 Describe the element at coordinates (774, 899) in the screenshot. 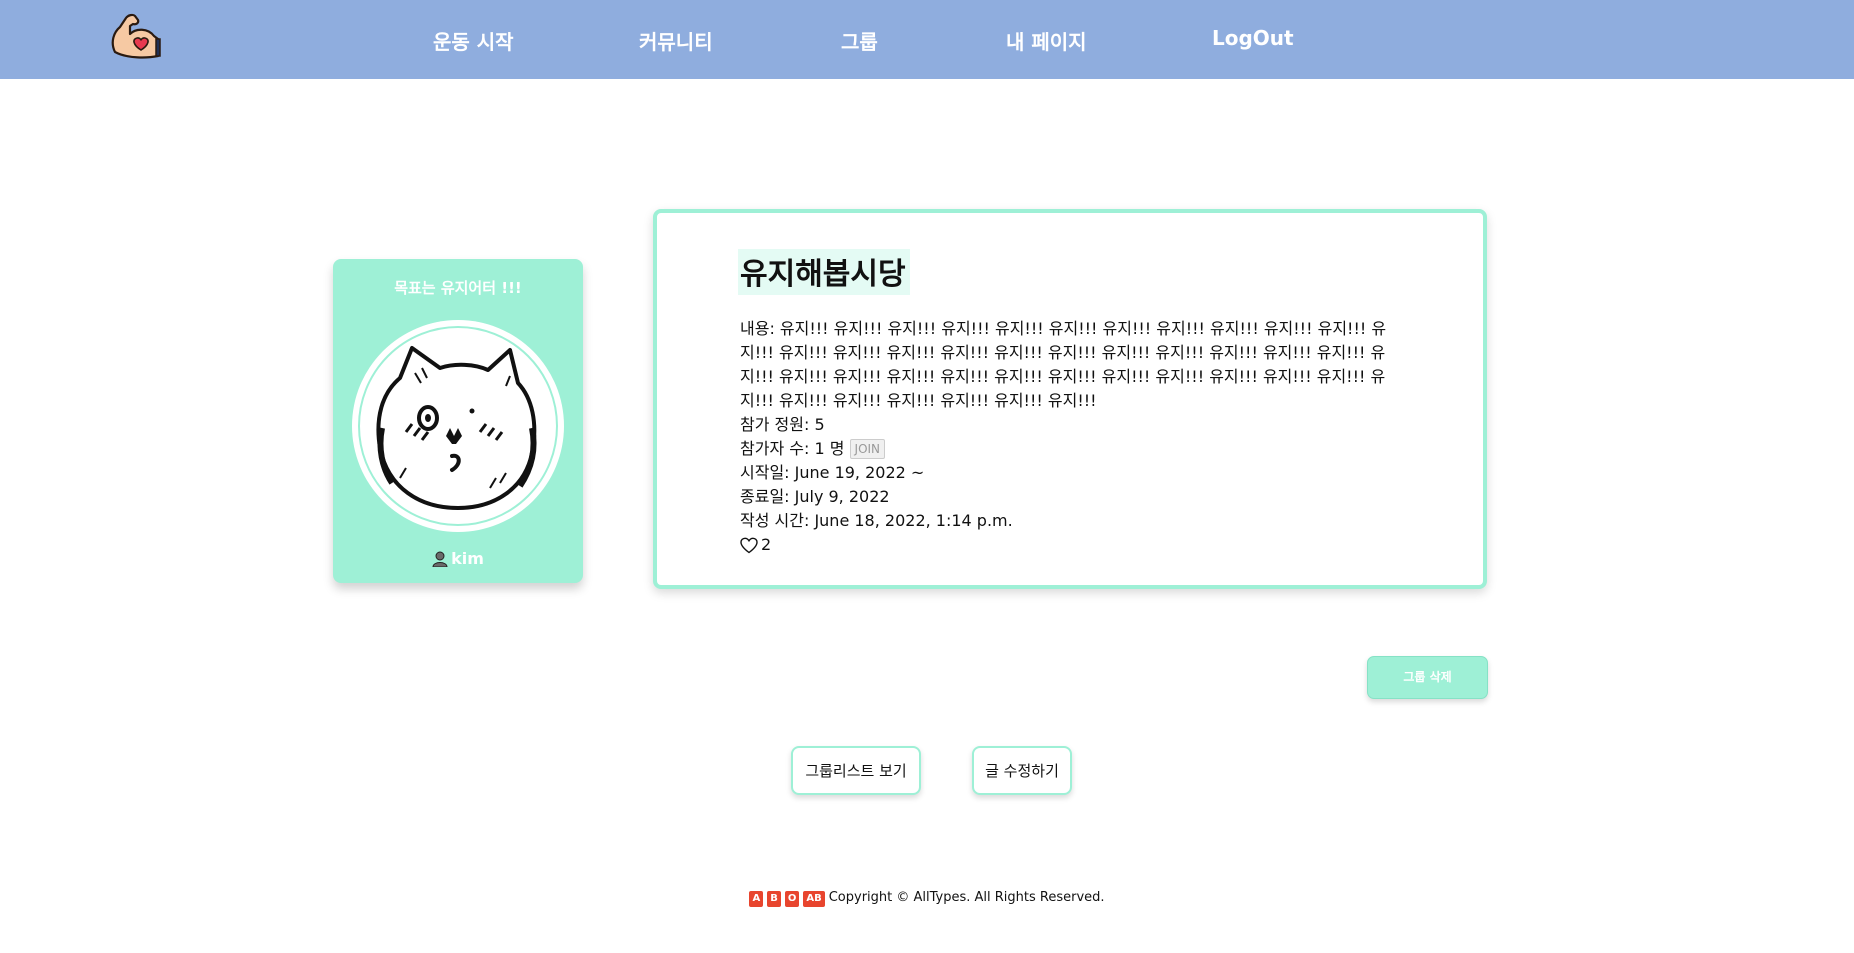

I see `blood-type-b-badge: B` at that location.